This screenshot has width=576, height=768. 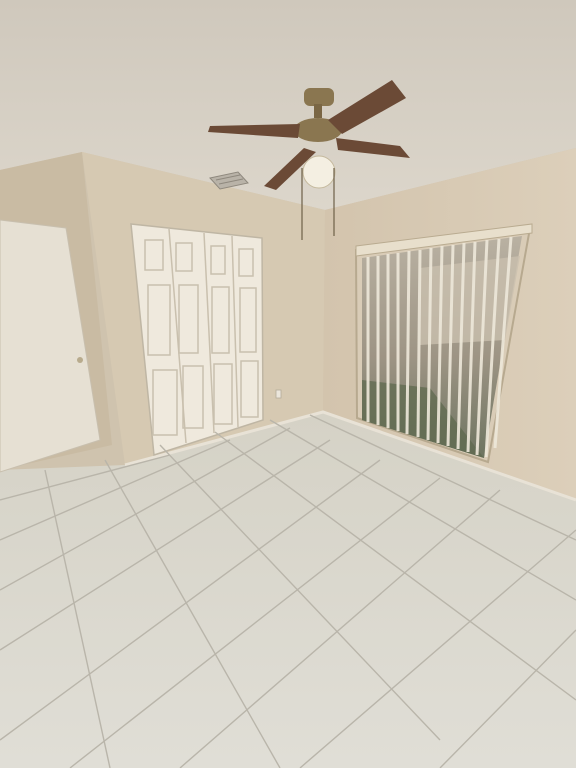 I want to click on fan-mount, so click(x=319, y=97).